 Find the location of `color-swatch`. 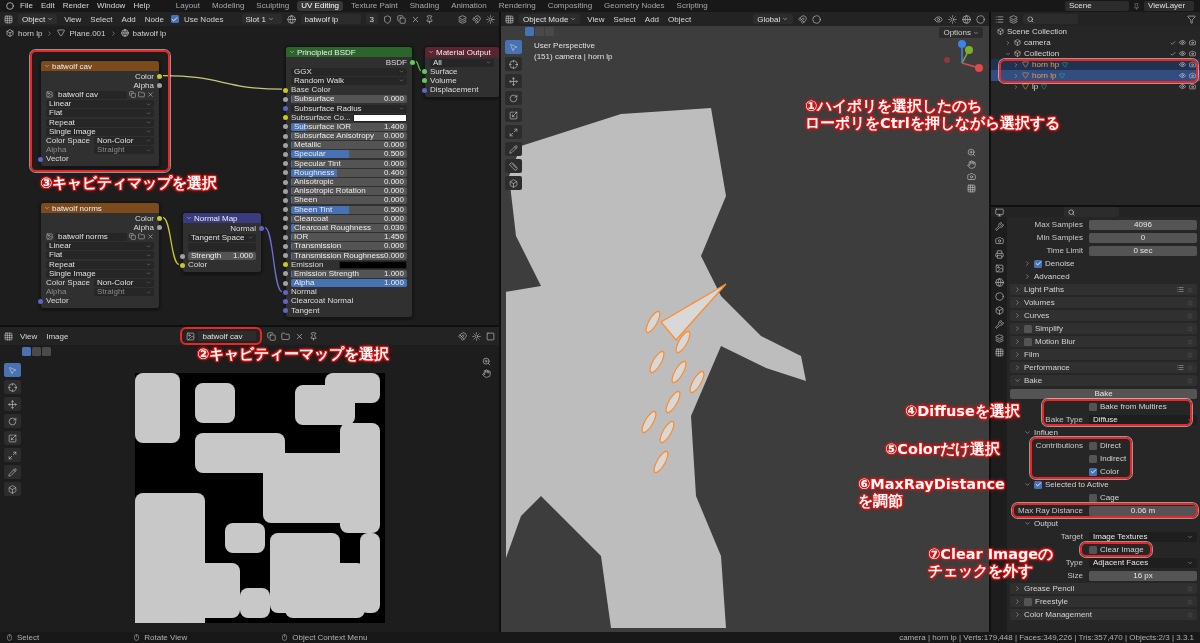

color-swatch is located at coordinates (373, 264).